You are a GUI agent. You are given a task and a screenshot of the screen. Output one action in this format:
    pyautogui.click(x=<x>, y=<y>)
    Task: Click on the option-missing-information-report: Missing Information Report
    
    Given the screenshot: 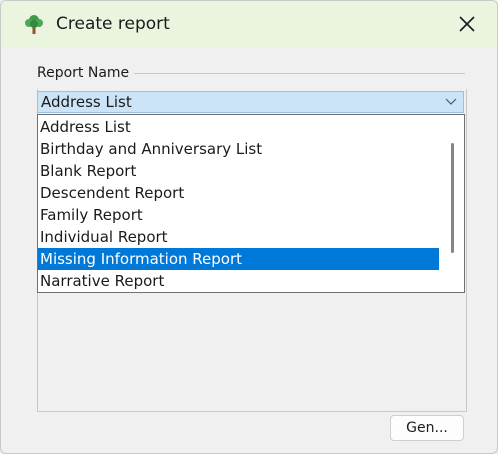 What is the action you would take?
    pyautogui.click(x=238, y=259)
    